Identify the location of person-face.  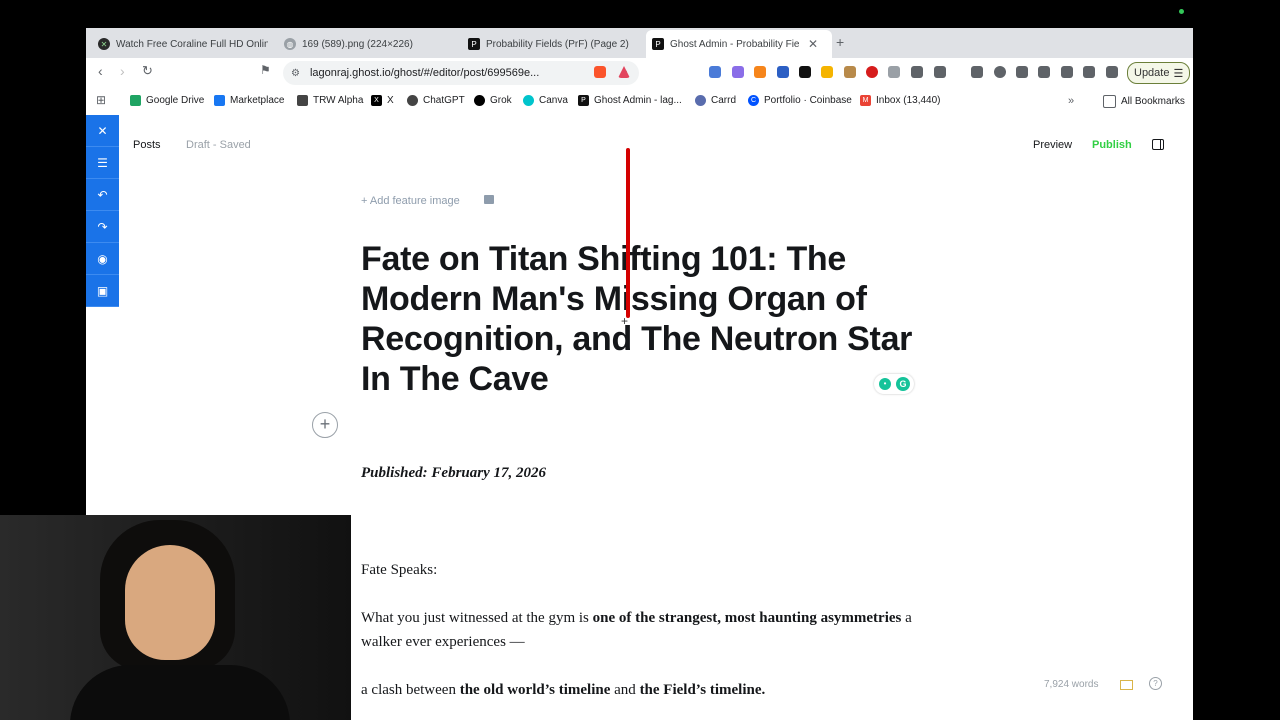
(170, 602).